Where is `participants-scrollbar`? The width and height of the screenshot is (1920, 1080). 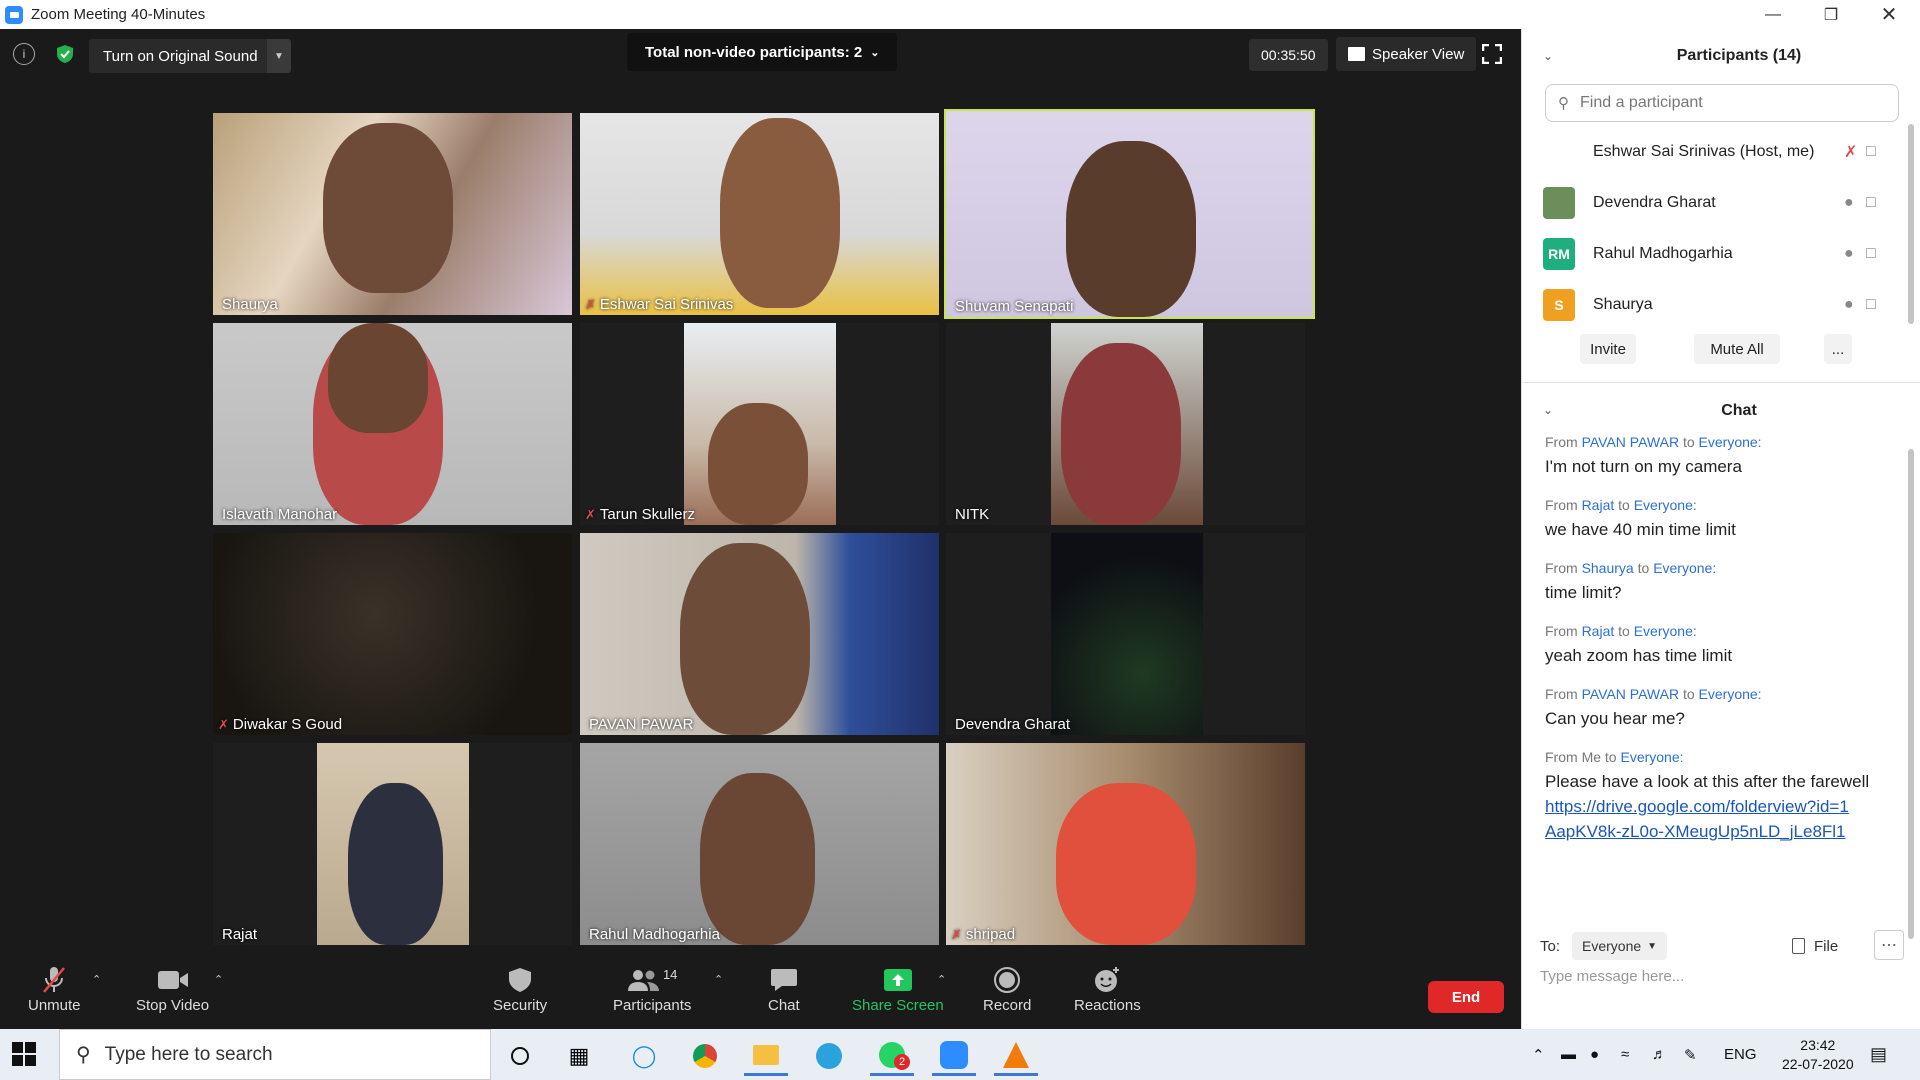 participants-scrollbar is located at coordinates (1911, 224).